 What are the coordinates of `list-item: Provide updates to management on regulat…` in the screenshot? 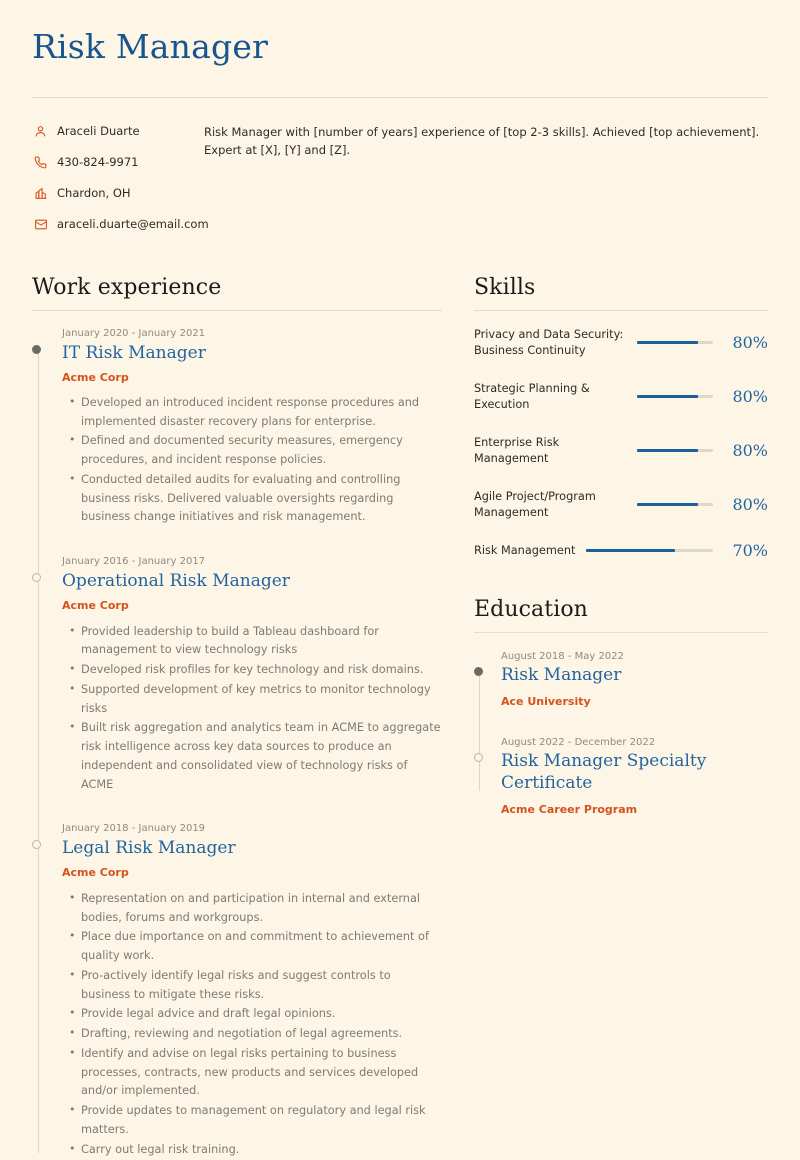 It's located at (255, 1120).